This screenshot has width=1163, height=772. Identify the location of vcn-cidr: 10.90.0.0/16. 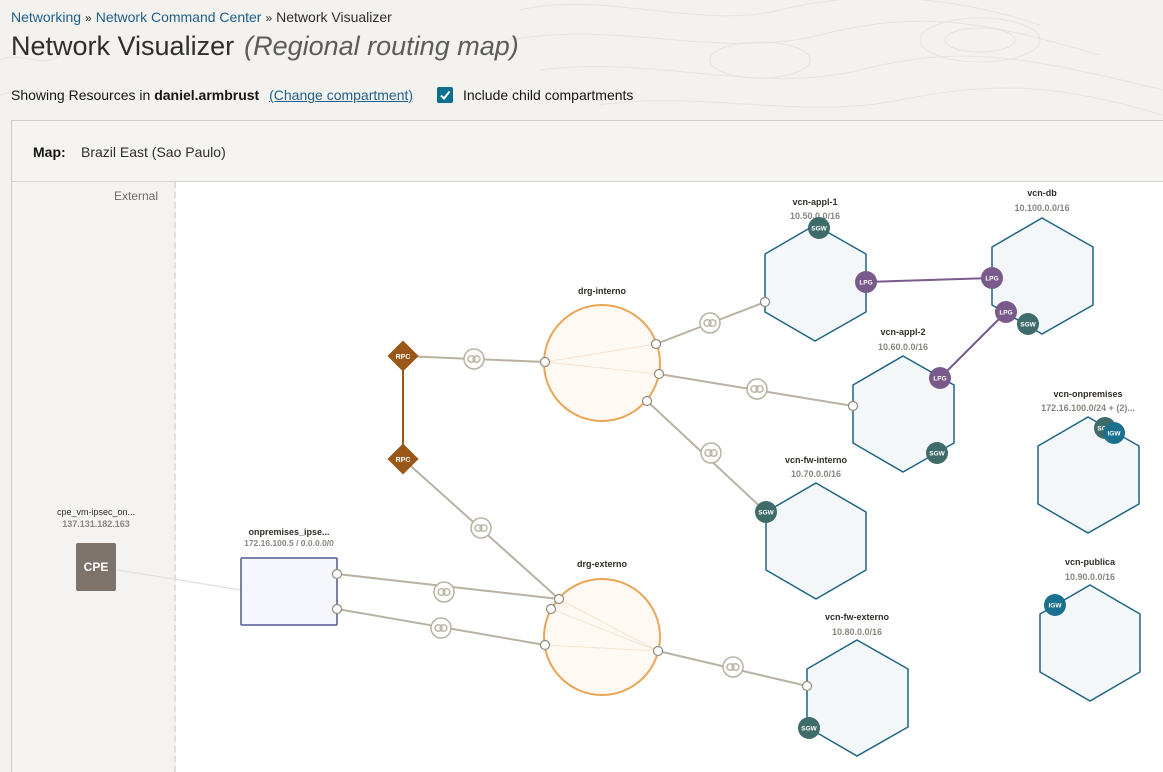
(1090, 577).